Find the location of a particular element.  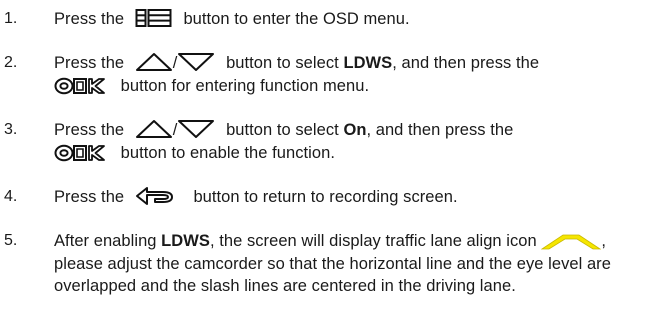

step-text-part: After enabling is located at coordinates (105, 241).